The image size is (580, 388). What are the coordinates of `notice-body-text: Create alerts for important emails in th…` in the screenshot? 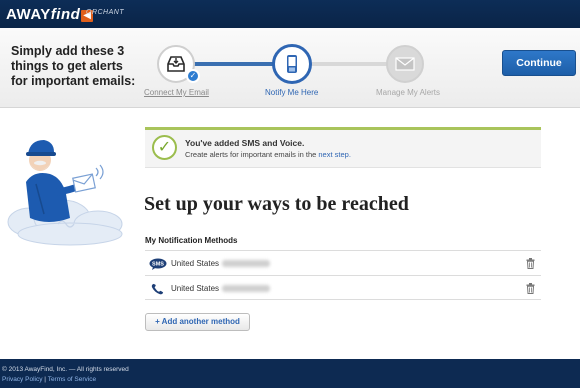 It's located at (252, 154).